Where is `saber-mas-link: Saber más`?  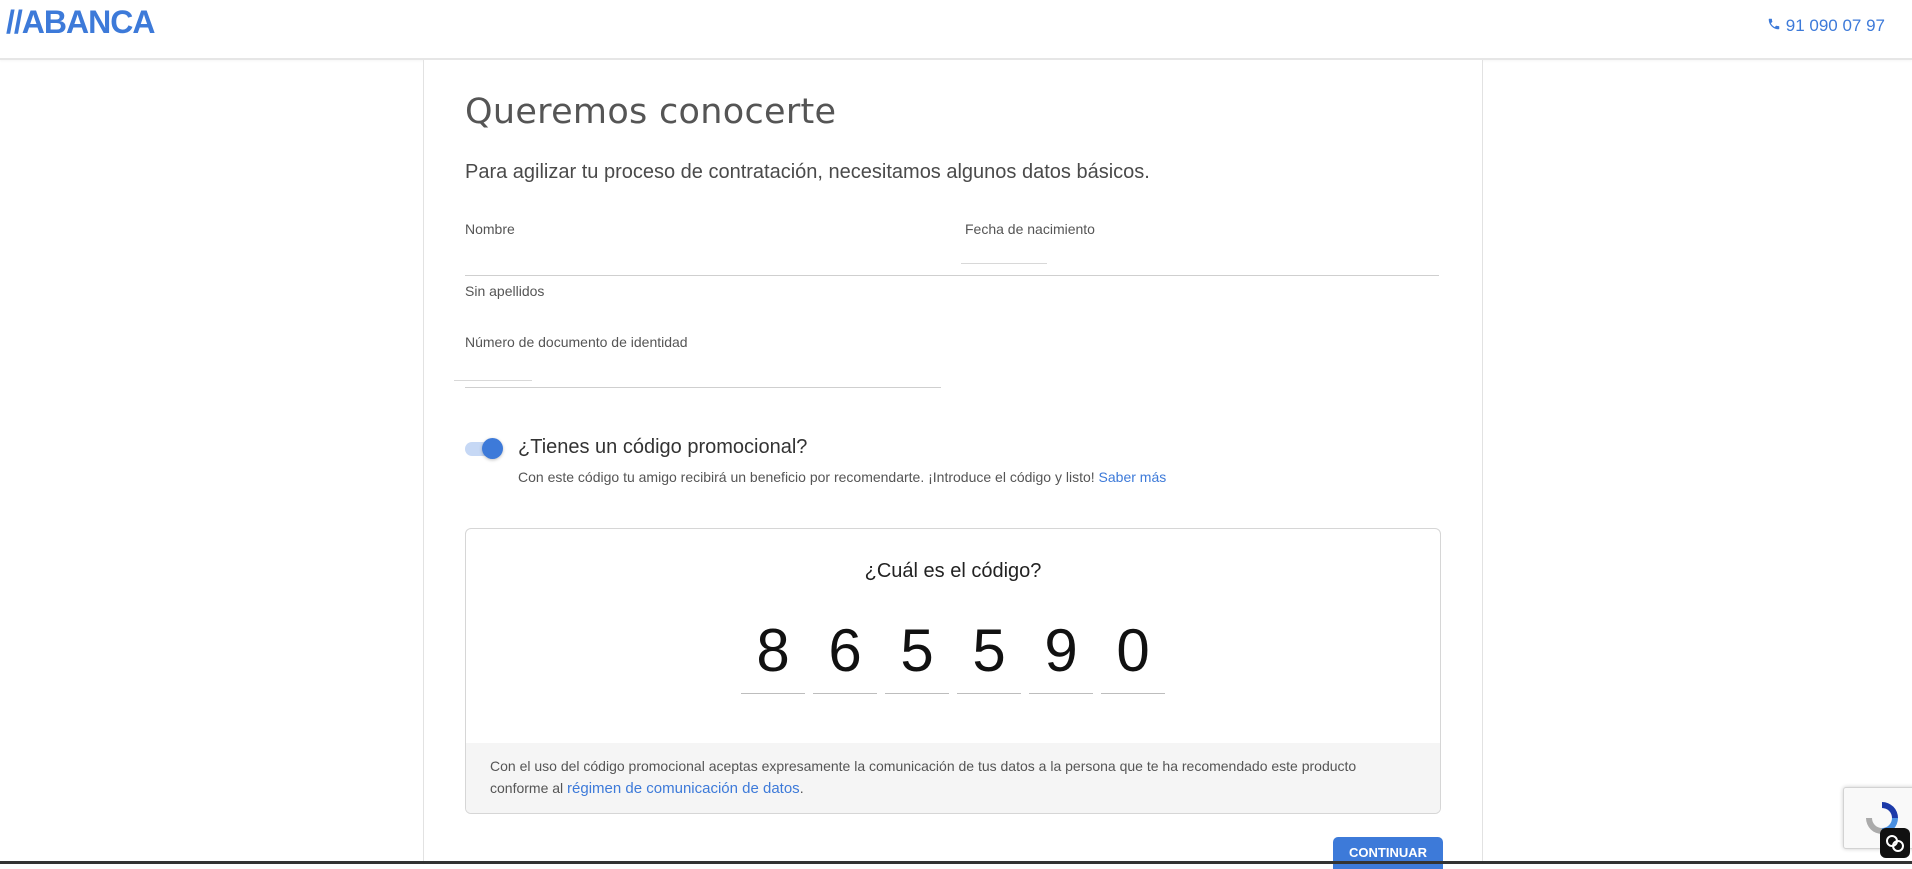 saber-mas-link: Saber más is located at coordinates (1133, 477).